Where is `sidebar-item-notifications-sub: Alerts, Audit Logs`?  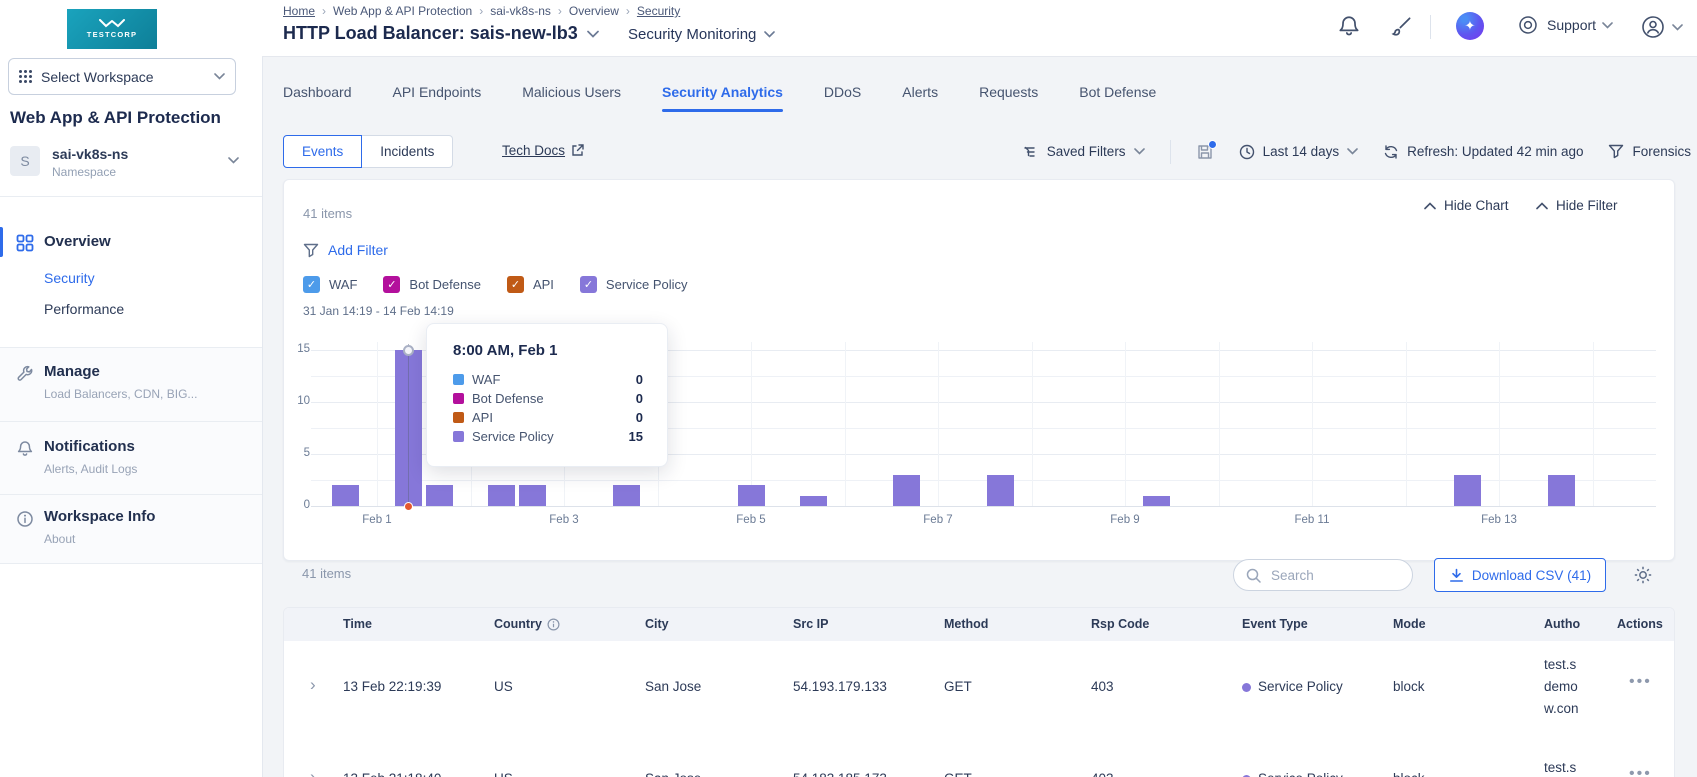 sidebar-item-notifications-sub: Alerts, Audit Logs is located at coordinates (91, 469).